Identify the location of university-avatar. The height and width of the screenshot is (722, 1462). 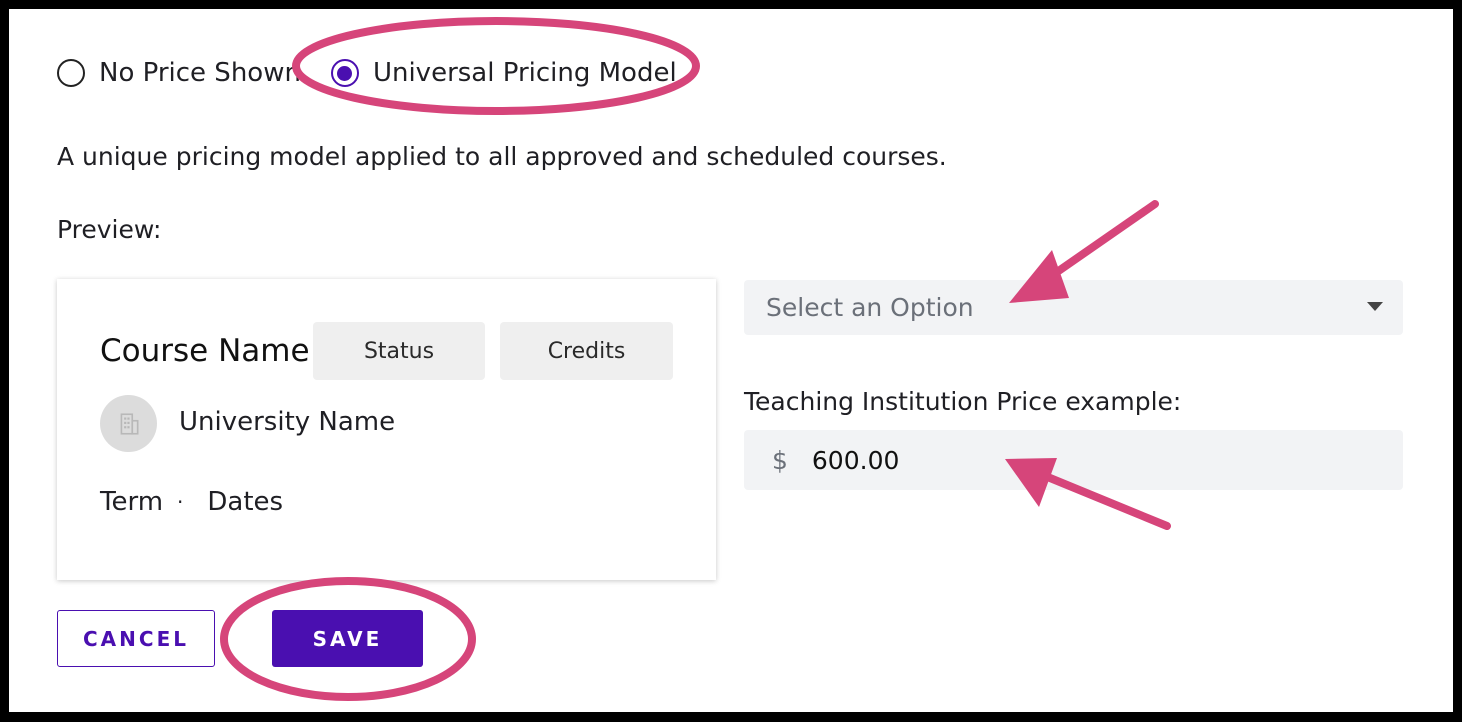
(128, 423).